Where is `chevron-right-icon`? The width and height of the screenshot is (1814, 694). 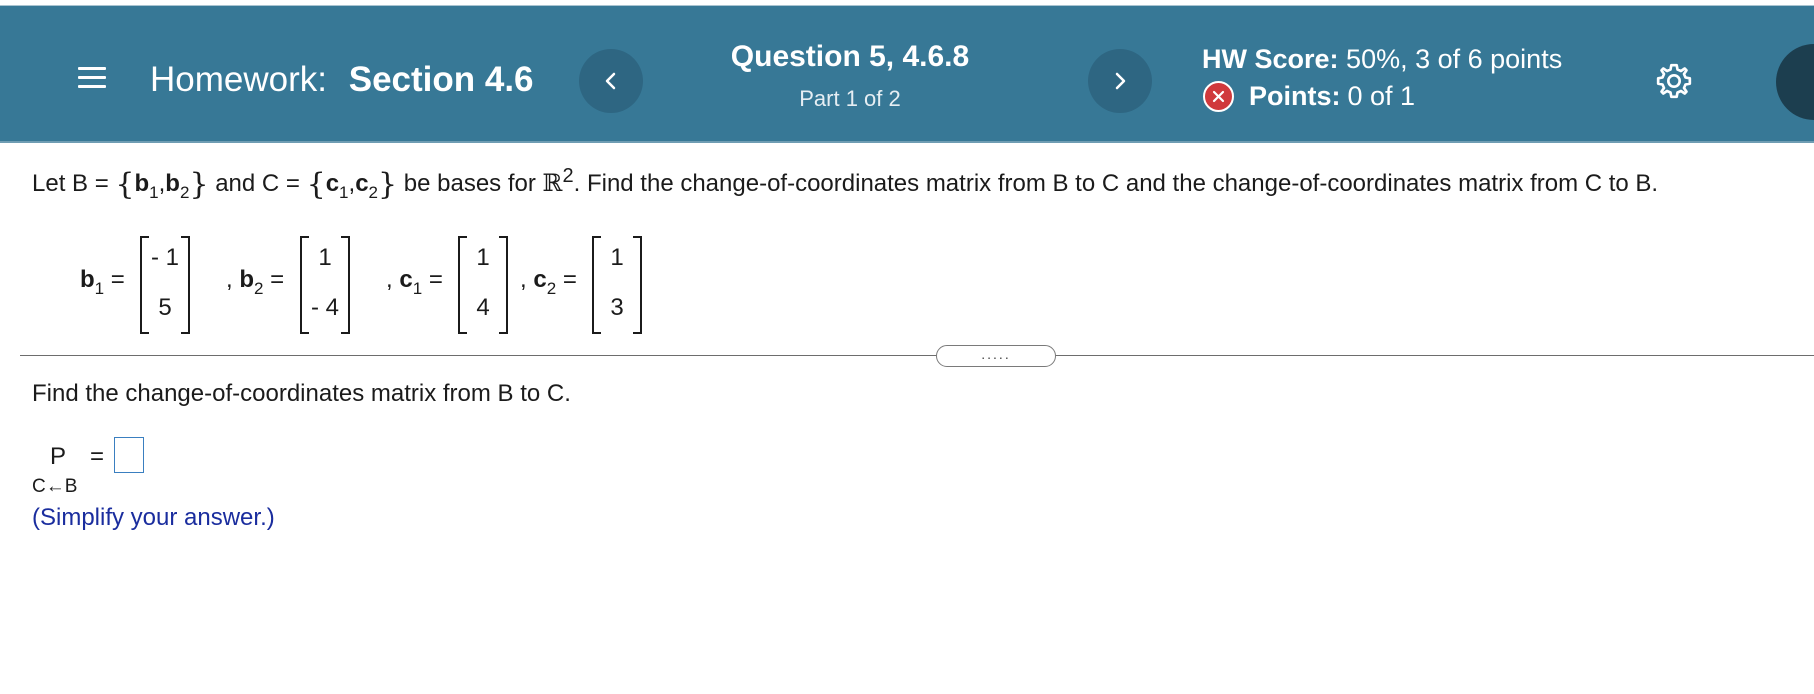
chevron-right-icon is located at coordinates (1120, 81).